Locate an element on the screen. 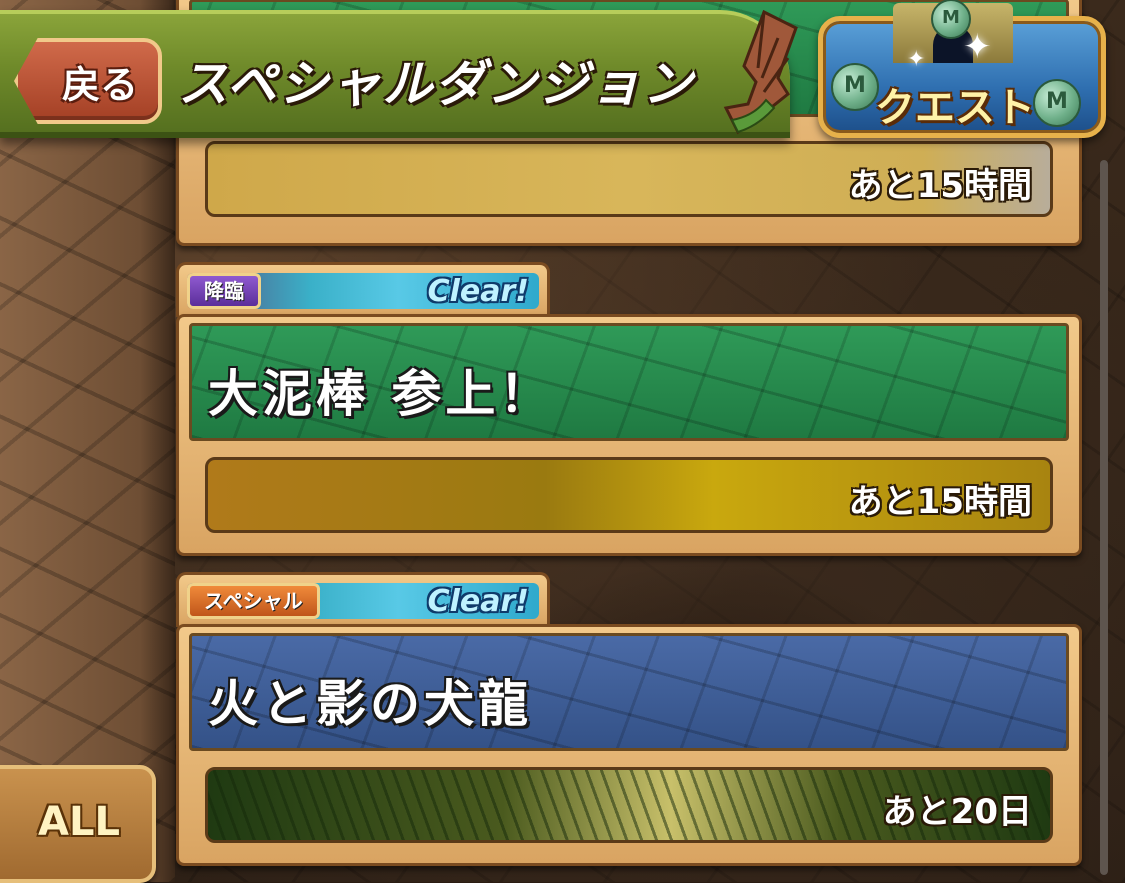 The width and height of the screenshot is (1125, 883). dungeon-banner: 火と影の犬龍 is located at coordinates (629, 692).